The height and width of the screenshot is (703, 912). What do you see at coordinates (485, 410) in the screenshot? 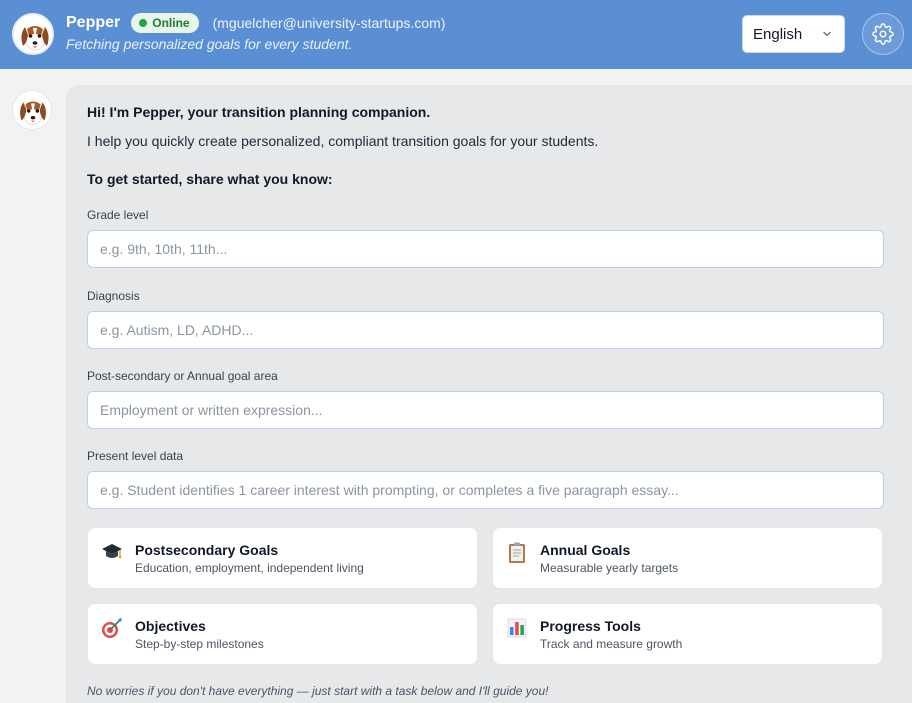
I see `goal-area-input` at bounding box center [485, 410].